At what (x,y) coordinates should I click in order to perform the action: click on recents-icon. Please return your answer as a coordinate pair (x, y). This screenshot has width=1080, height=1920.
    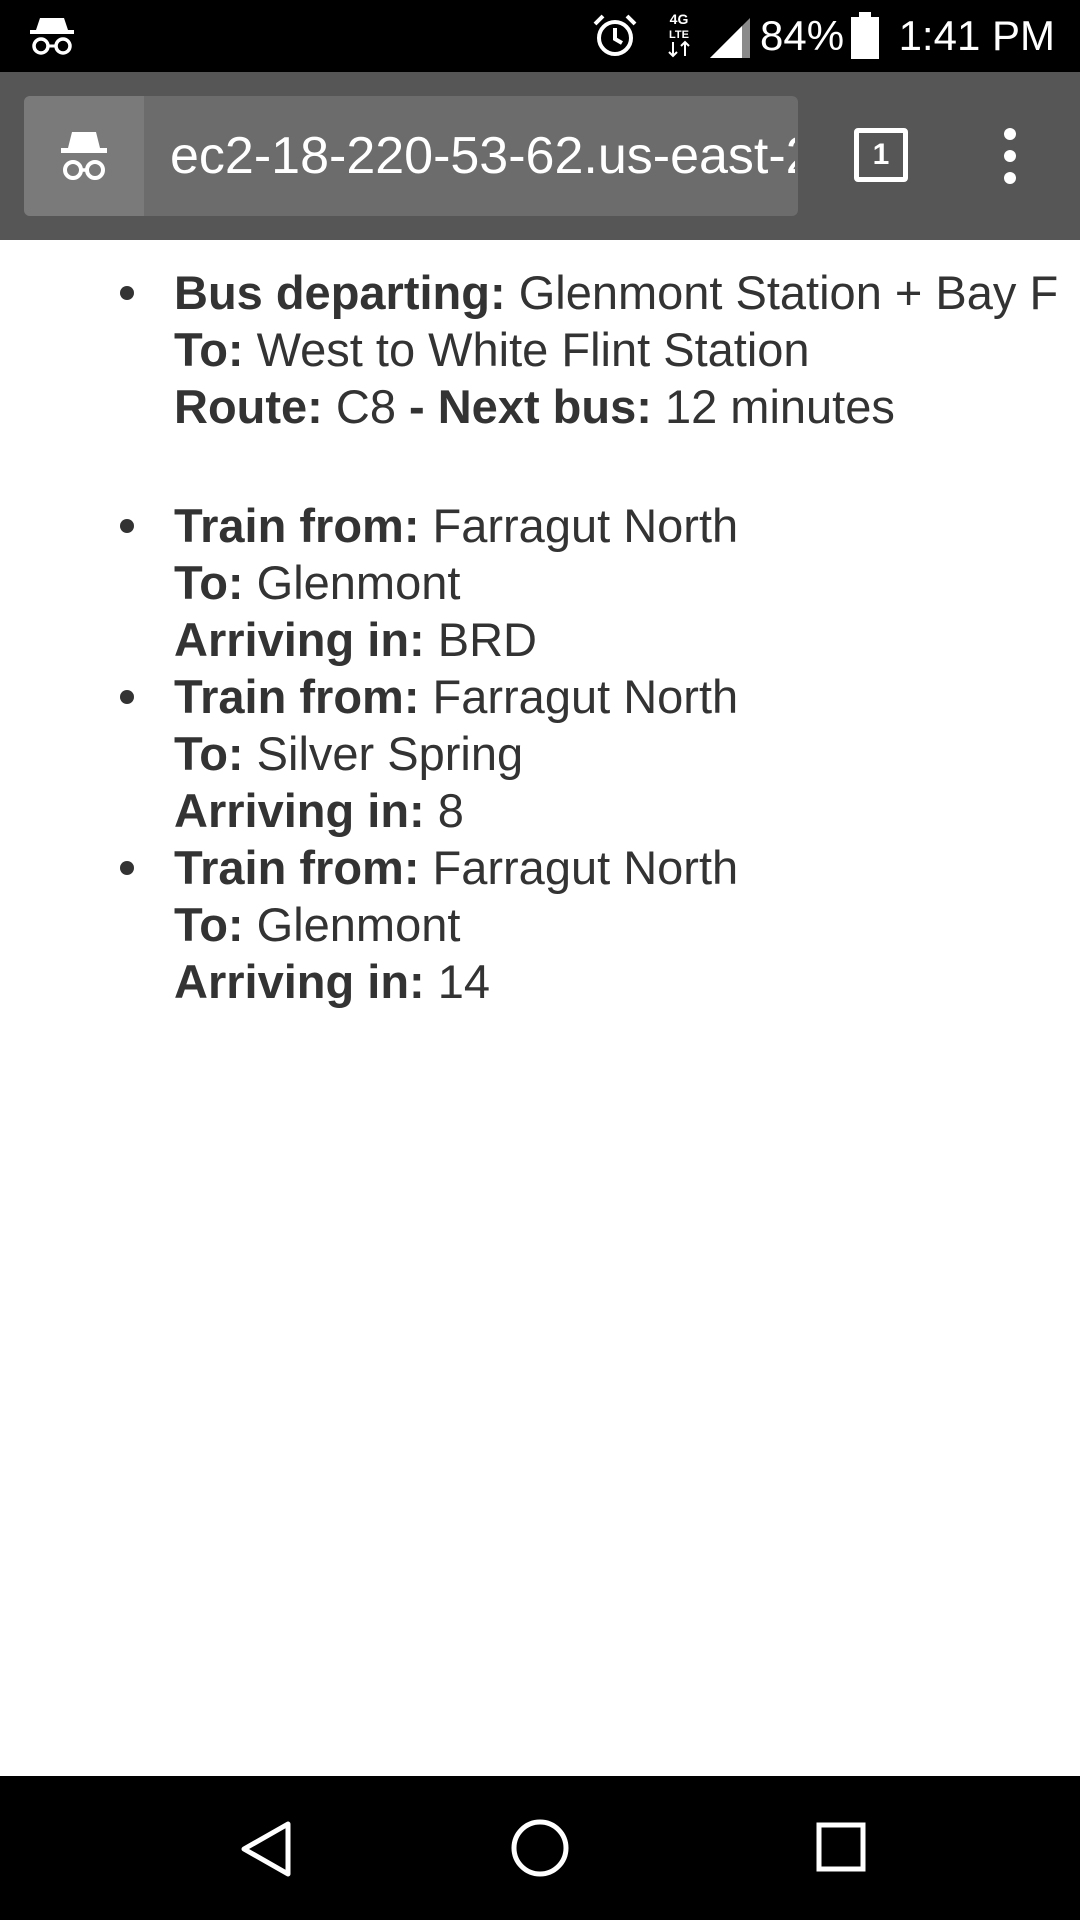
    Looking at the image, I should click on (841, 1847).